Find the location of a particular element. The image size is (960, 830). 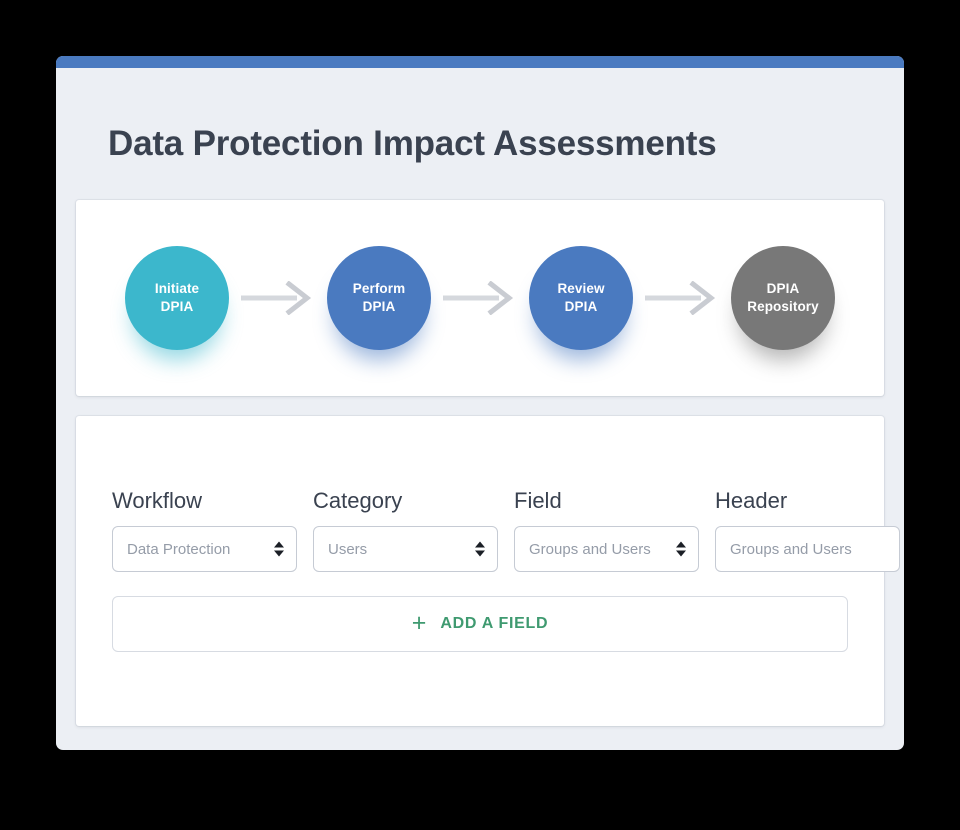

field-select: Groups and Users is located at coordinates (606, 549).